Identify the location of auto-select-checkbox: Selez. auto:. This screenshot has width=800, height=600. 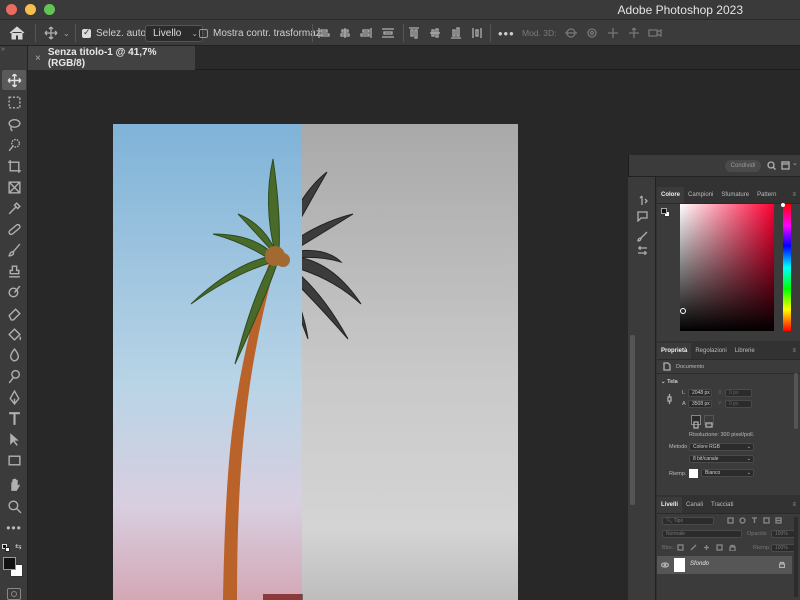
(115, 33).